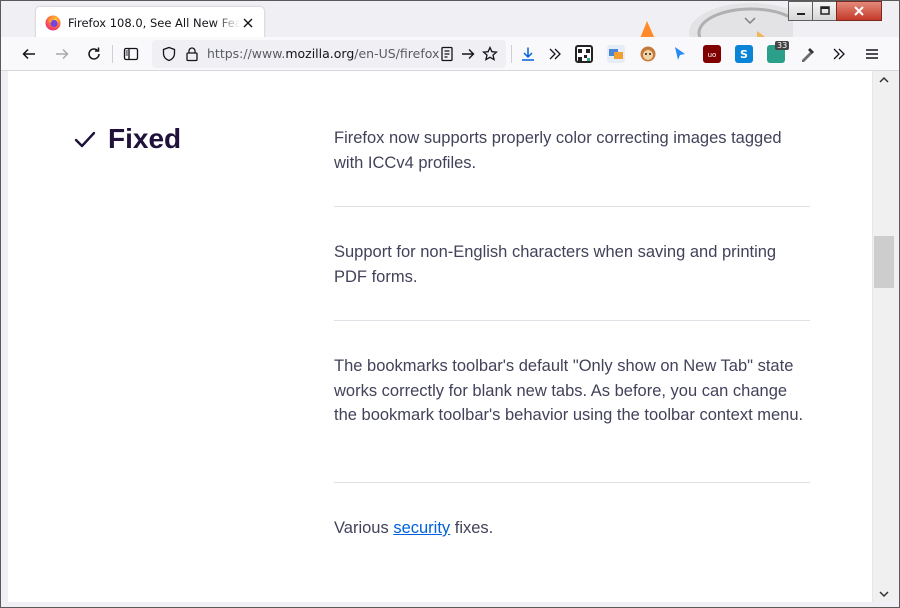 Image resolution: width=900 pixels, height=608 pixels. Describe the element at coordinates (572, 528) in the screenshot. I see `release-note-item: Various security fixes.` at that location.